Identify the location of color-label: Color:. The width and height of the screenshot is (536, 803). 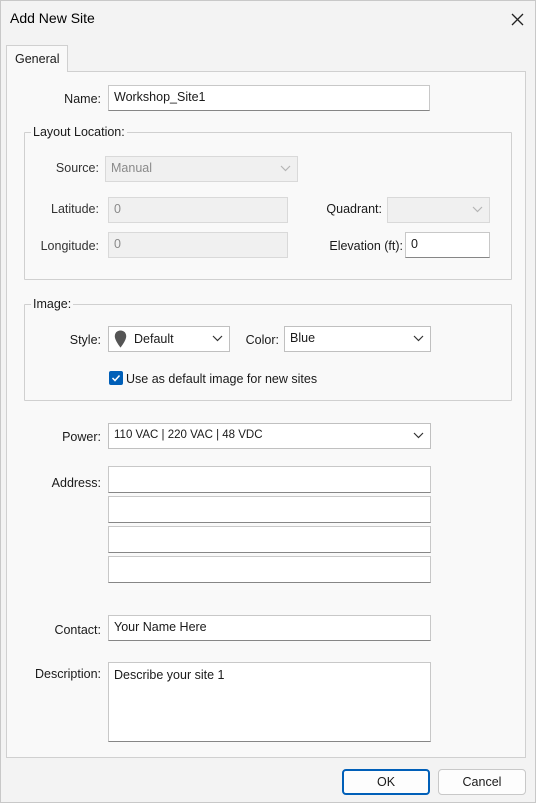
(262, 340).